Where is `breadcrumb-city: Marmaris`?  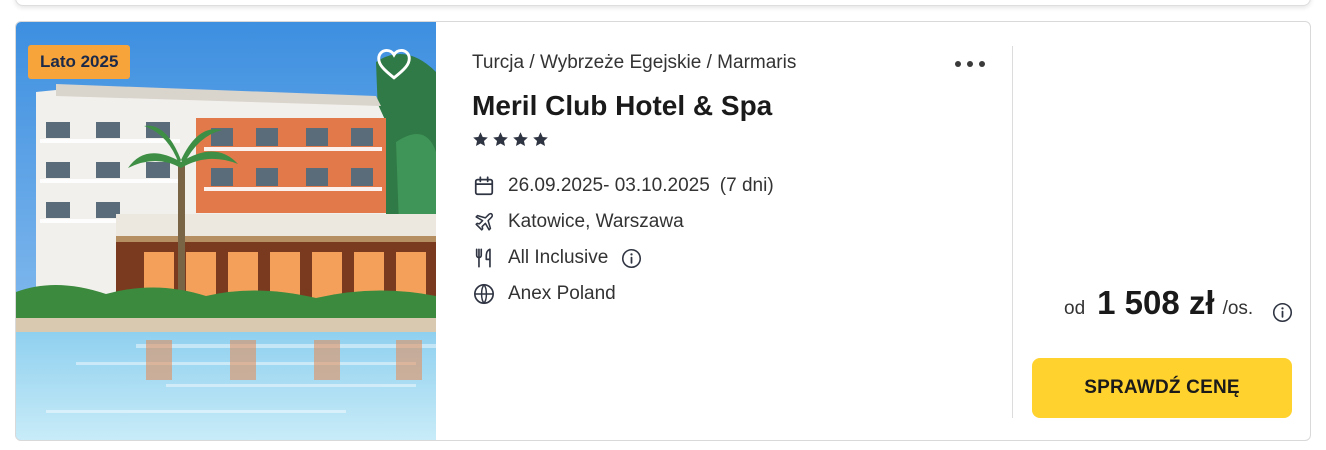
breadcrumb-city: Marmaris is located at coordinates (756, 62).